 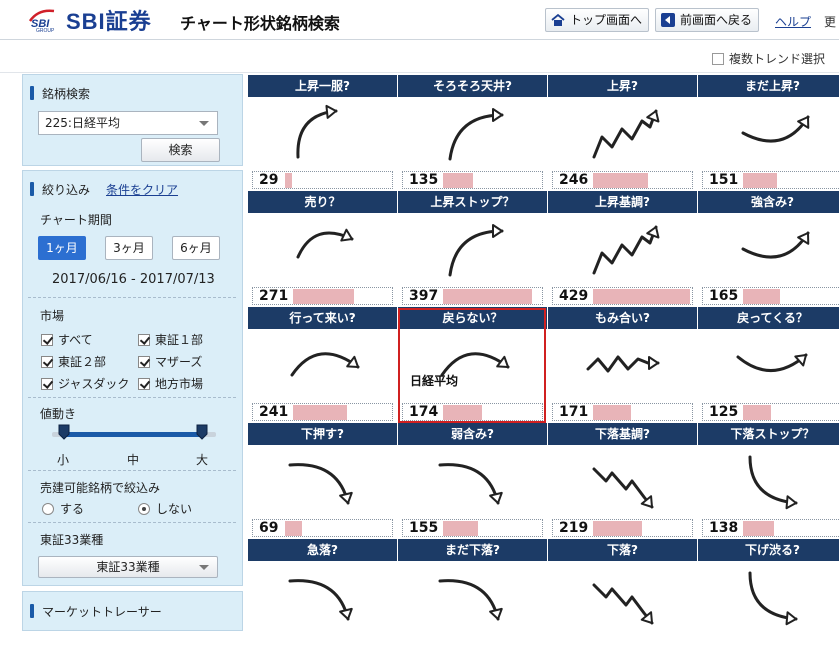 I want to click on shape-cell: 行って来い? 241, so click(x=322, y=365).